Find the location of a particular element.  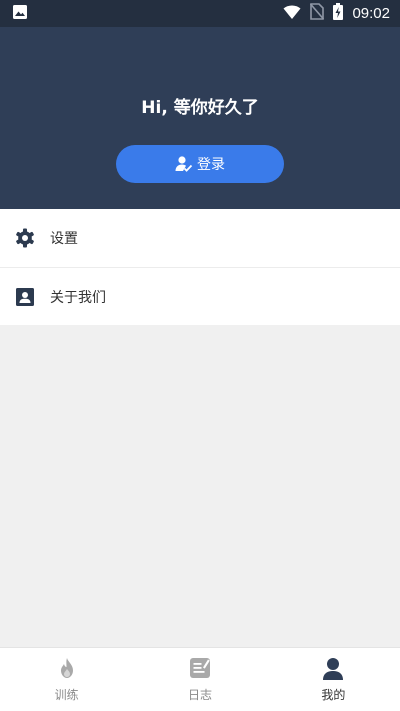

no-sim-icon is located at coordinates (317, 13).